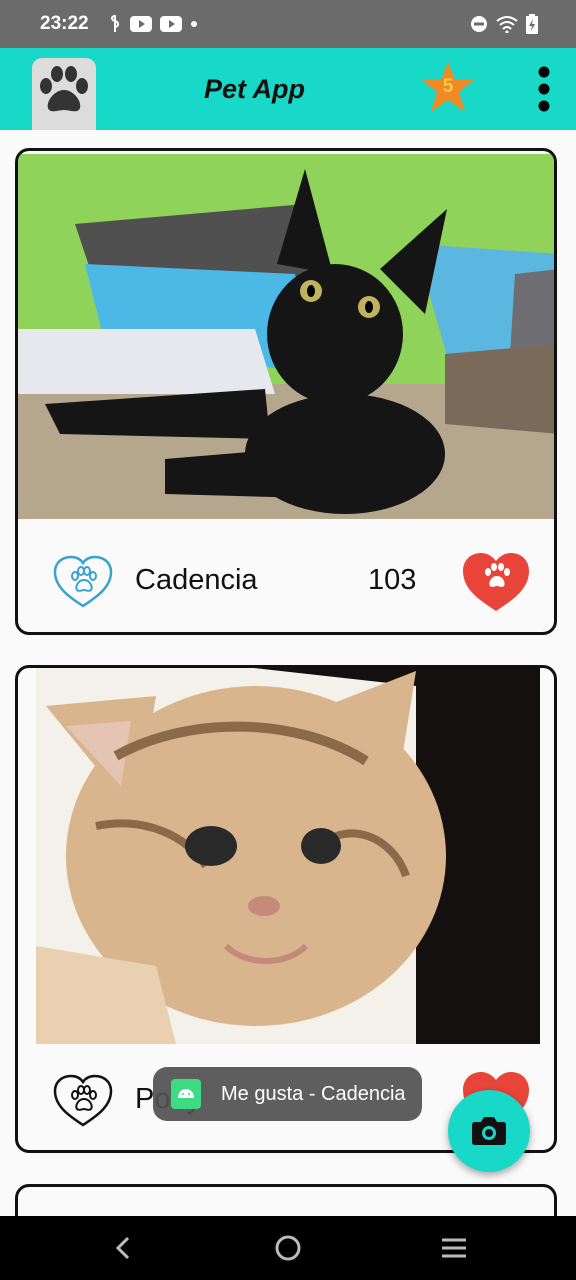 The image size is (576, 1280). I want to click on camera-fab, so click(489, 1131).